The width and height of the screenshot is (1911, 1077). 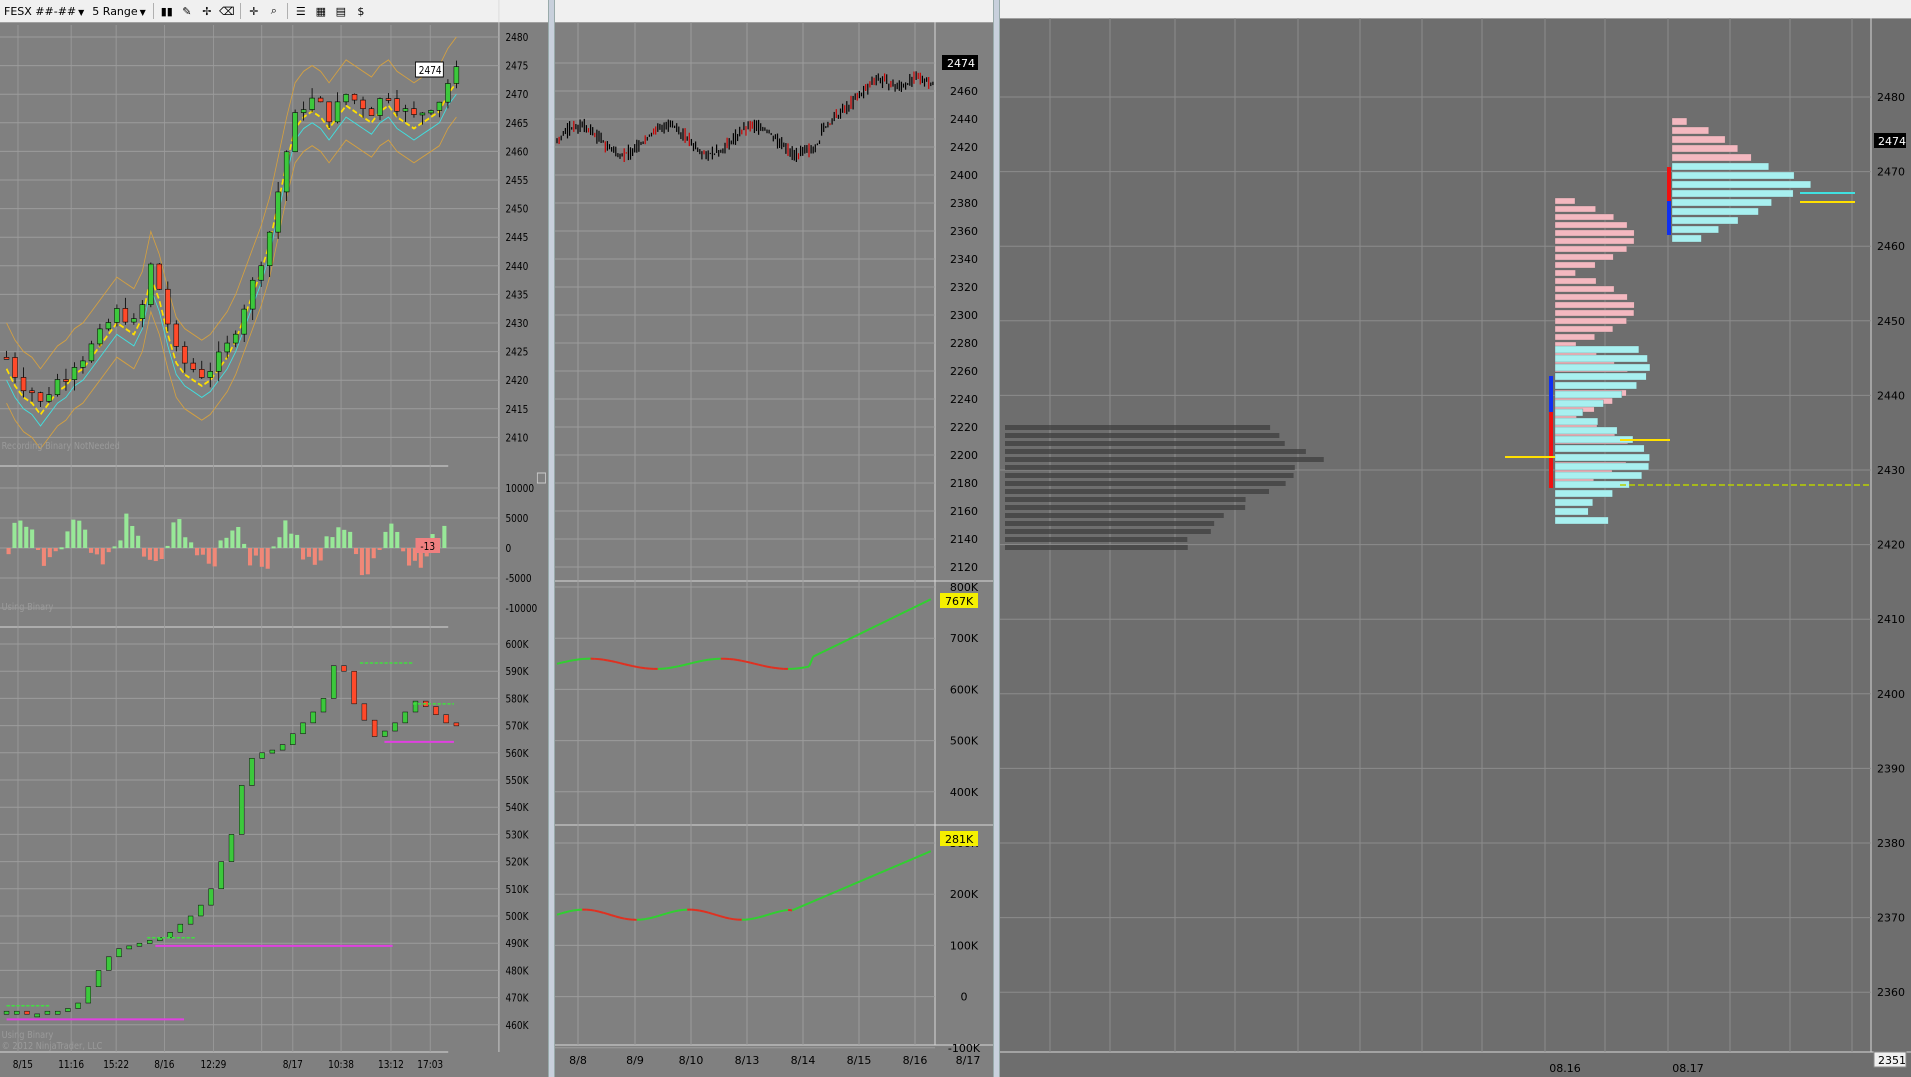 What do you see at coordinates (516, 1026) in the screenshot?
I see `cum-tick-label: 460K` at bounding box center [516, 1026].